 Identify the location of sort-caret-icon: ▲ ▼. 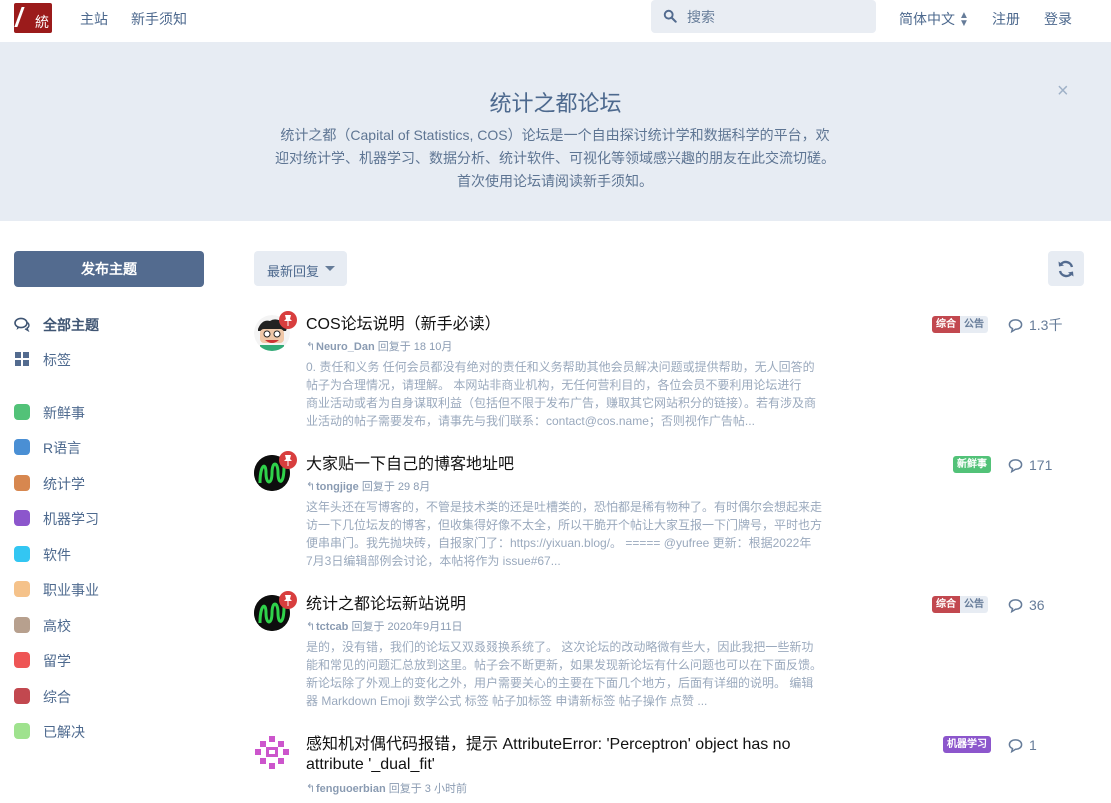
(964, 20).